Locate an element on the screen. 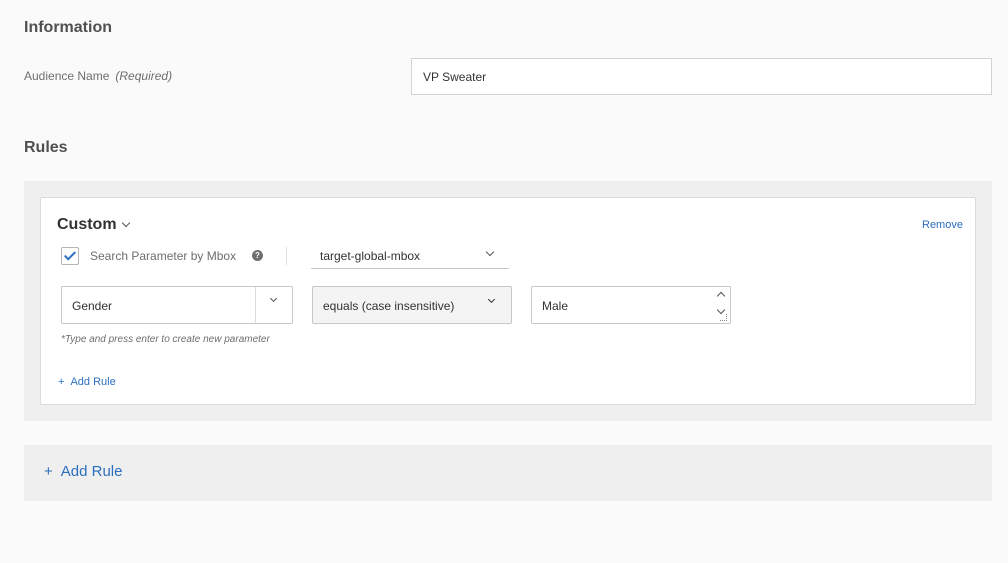  rule-type-dropdown: Custom is located at coordinates (93, 225).